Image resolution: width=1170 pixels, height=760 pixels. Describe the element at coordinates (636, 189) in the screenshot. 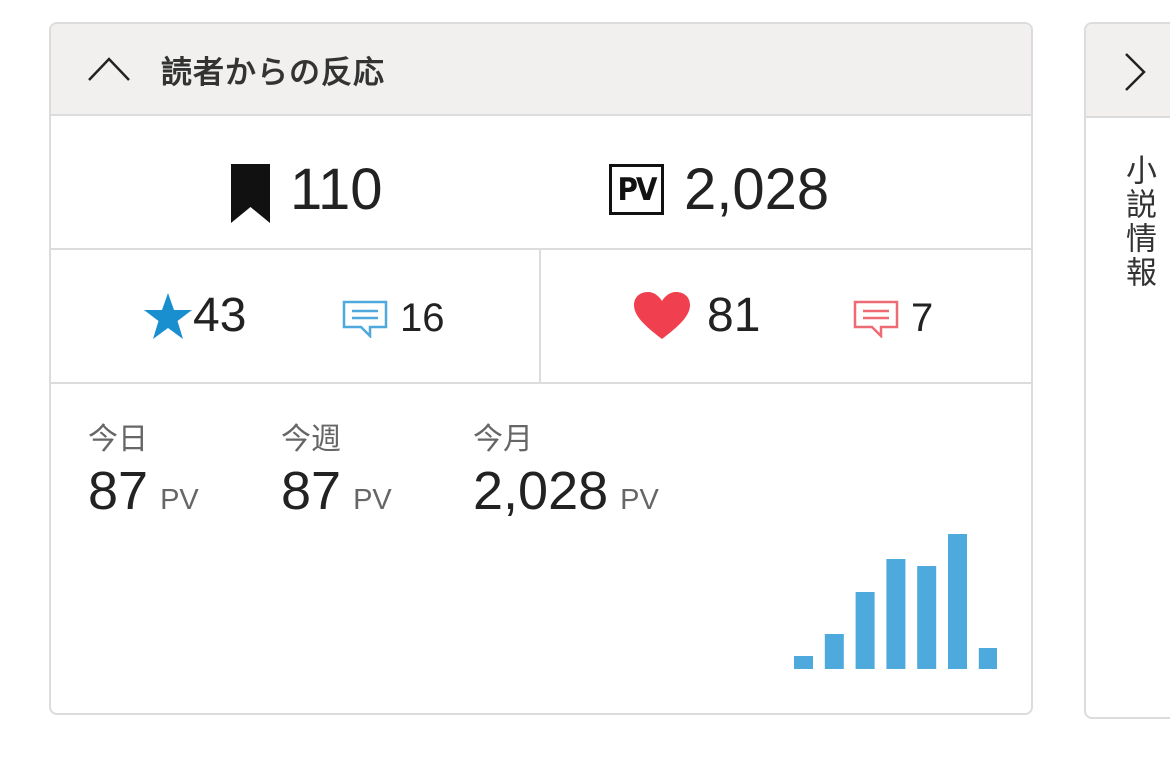

I see `pv-icon: PV` at that location.